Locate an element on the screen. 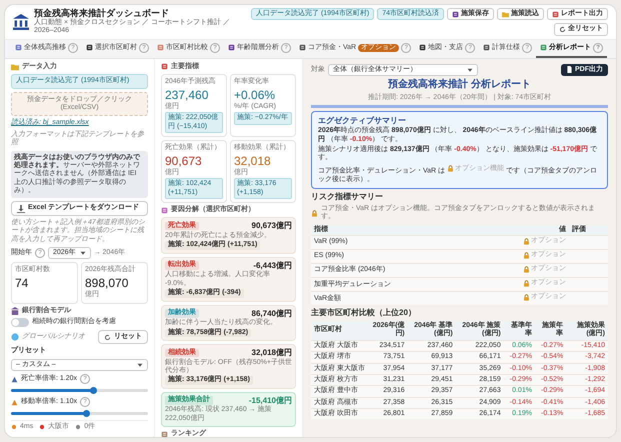 Image resolution: width=621 pixels, height=442 pixels. download-icon is located at coordinates (21, 208).